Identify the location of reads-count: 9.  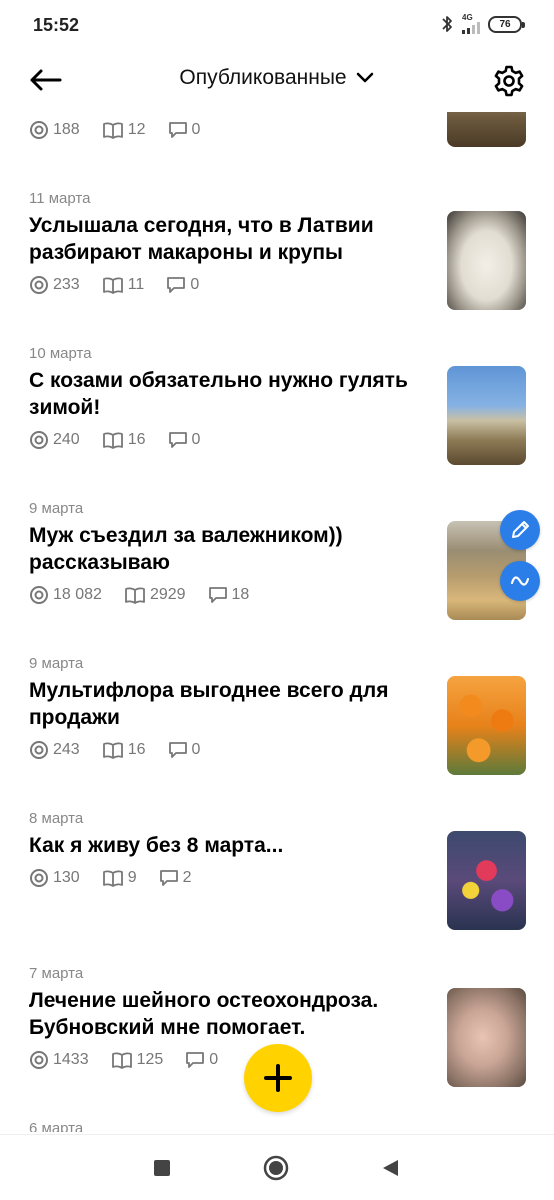
(132, 877).